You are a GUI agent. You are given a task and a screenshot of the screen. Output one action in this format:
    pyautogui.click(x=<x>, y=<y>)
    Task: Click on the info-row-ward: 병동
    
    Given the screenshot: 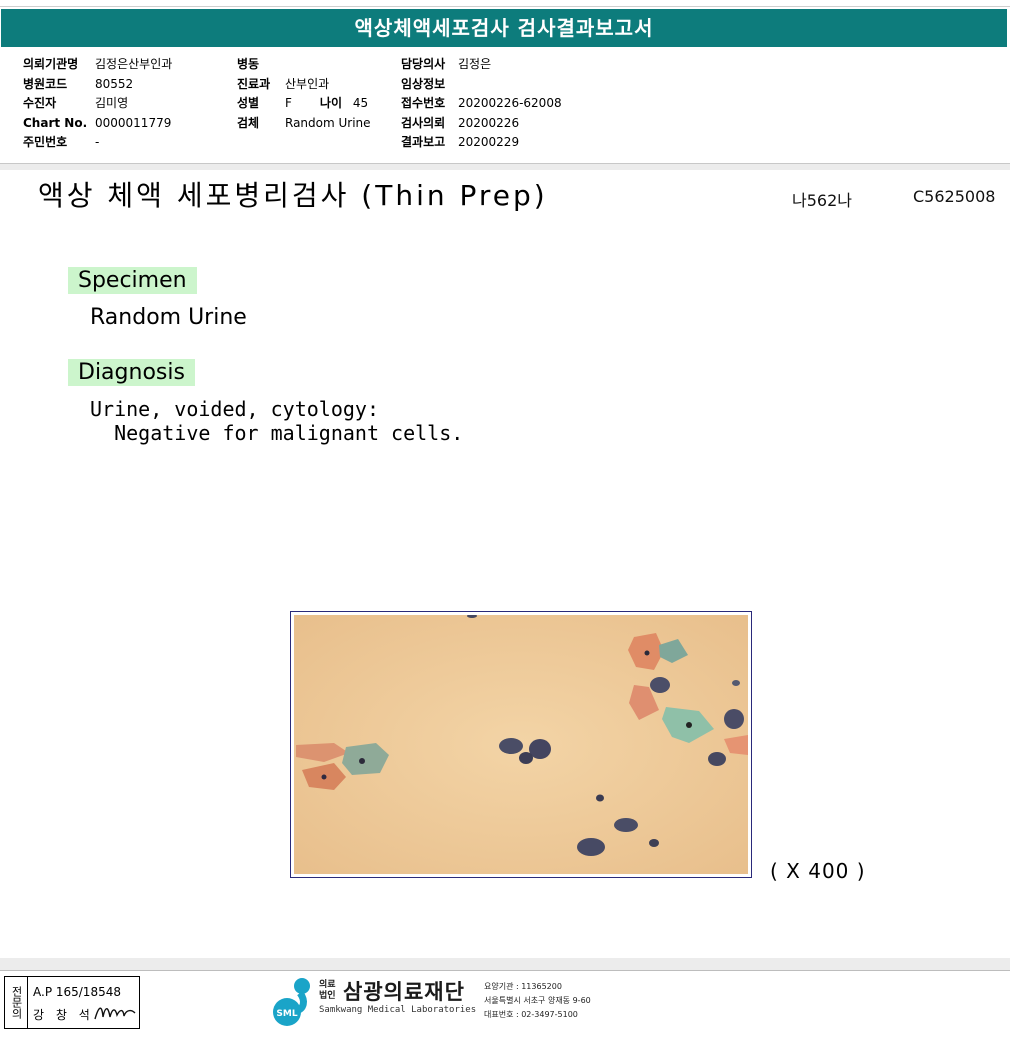 What is the action you would take?
    pyautogui.click(x=304, y=65)
    